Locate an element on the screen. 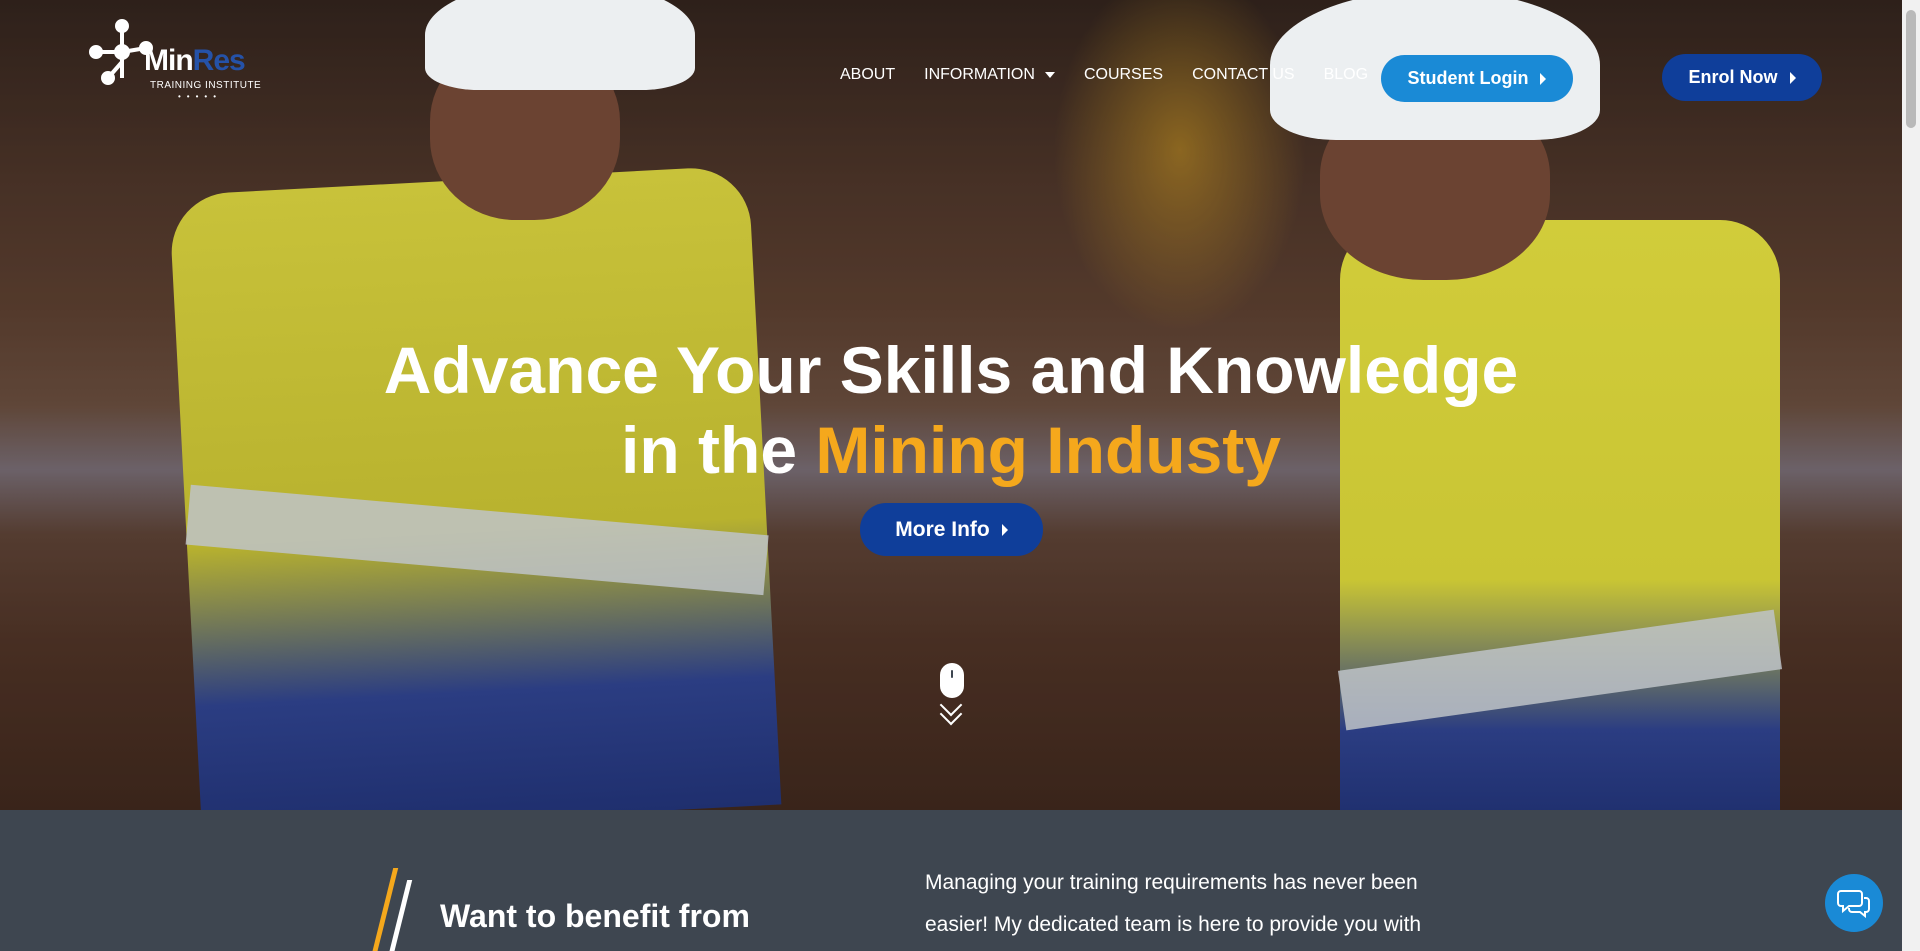 Image resolution: width=1920 pixels, height=951 pixels. brand-name-res: Res is located at coordinates (219, 60).